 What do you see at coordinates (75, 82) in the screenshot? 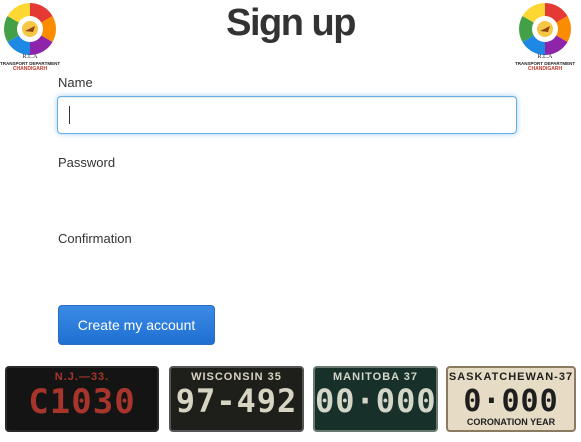
I see `name-label: Name` at bounding box center [75, 82].